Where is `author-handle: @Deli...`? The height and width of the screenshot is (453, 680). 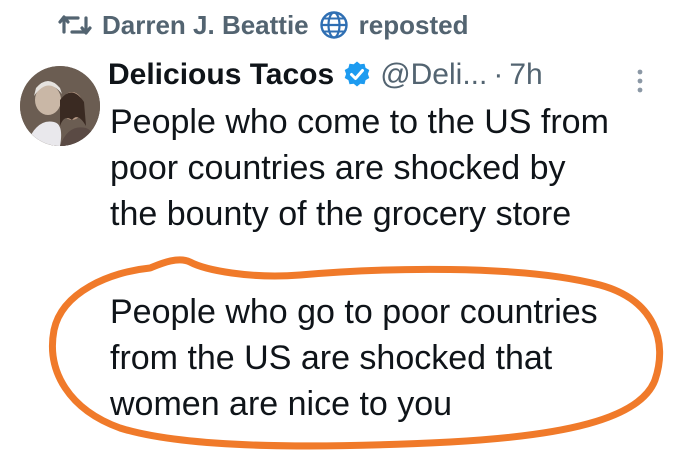 author-handle: @Deli... is located at coordinates (433, 75).